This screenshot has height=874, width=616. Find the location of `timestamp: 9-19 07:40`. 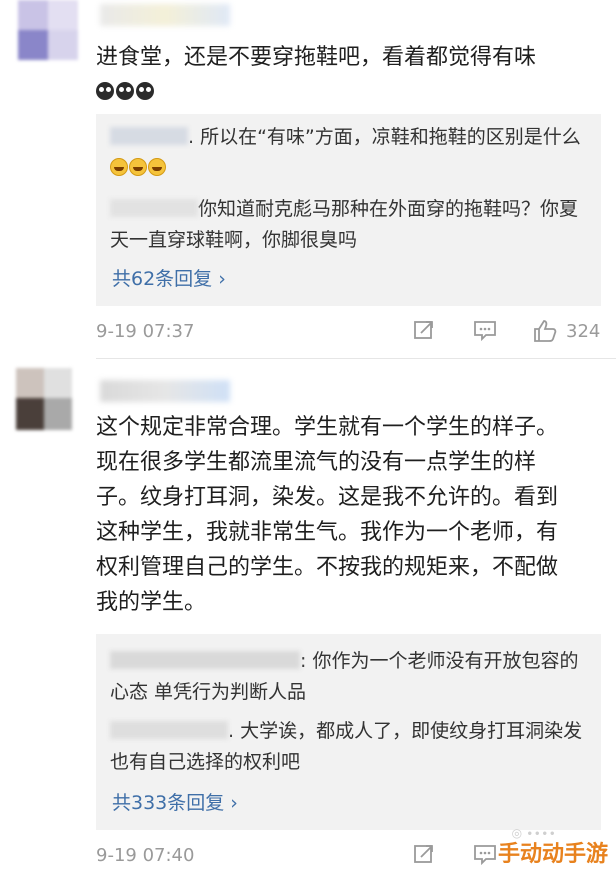

timestamp: 9-19 07:40 is located at coordinates (145, 855).